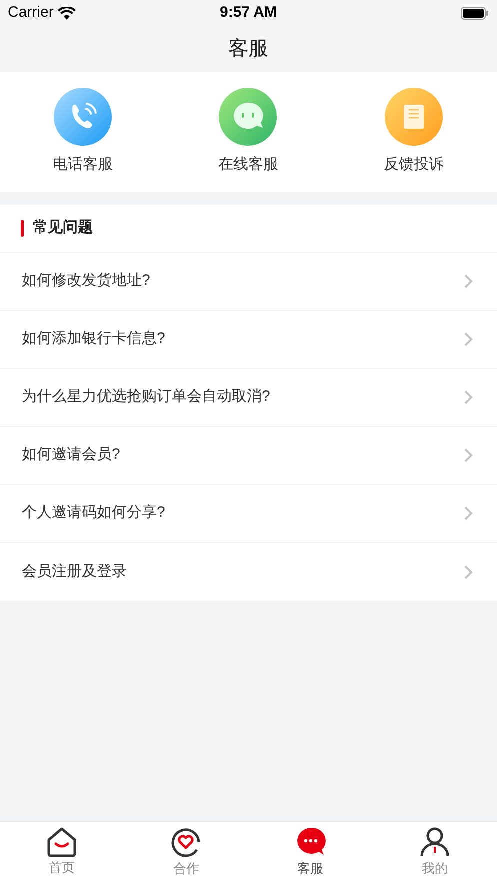 This screenshot has height=883, width=497. Describe the element at coordinates (310, 852) in the screenshot. I see `tab-item: 客服` at that location.